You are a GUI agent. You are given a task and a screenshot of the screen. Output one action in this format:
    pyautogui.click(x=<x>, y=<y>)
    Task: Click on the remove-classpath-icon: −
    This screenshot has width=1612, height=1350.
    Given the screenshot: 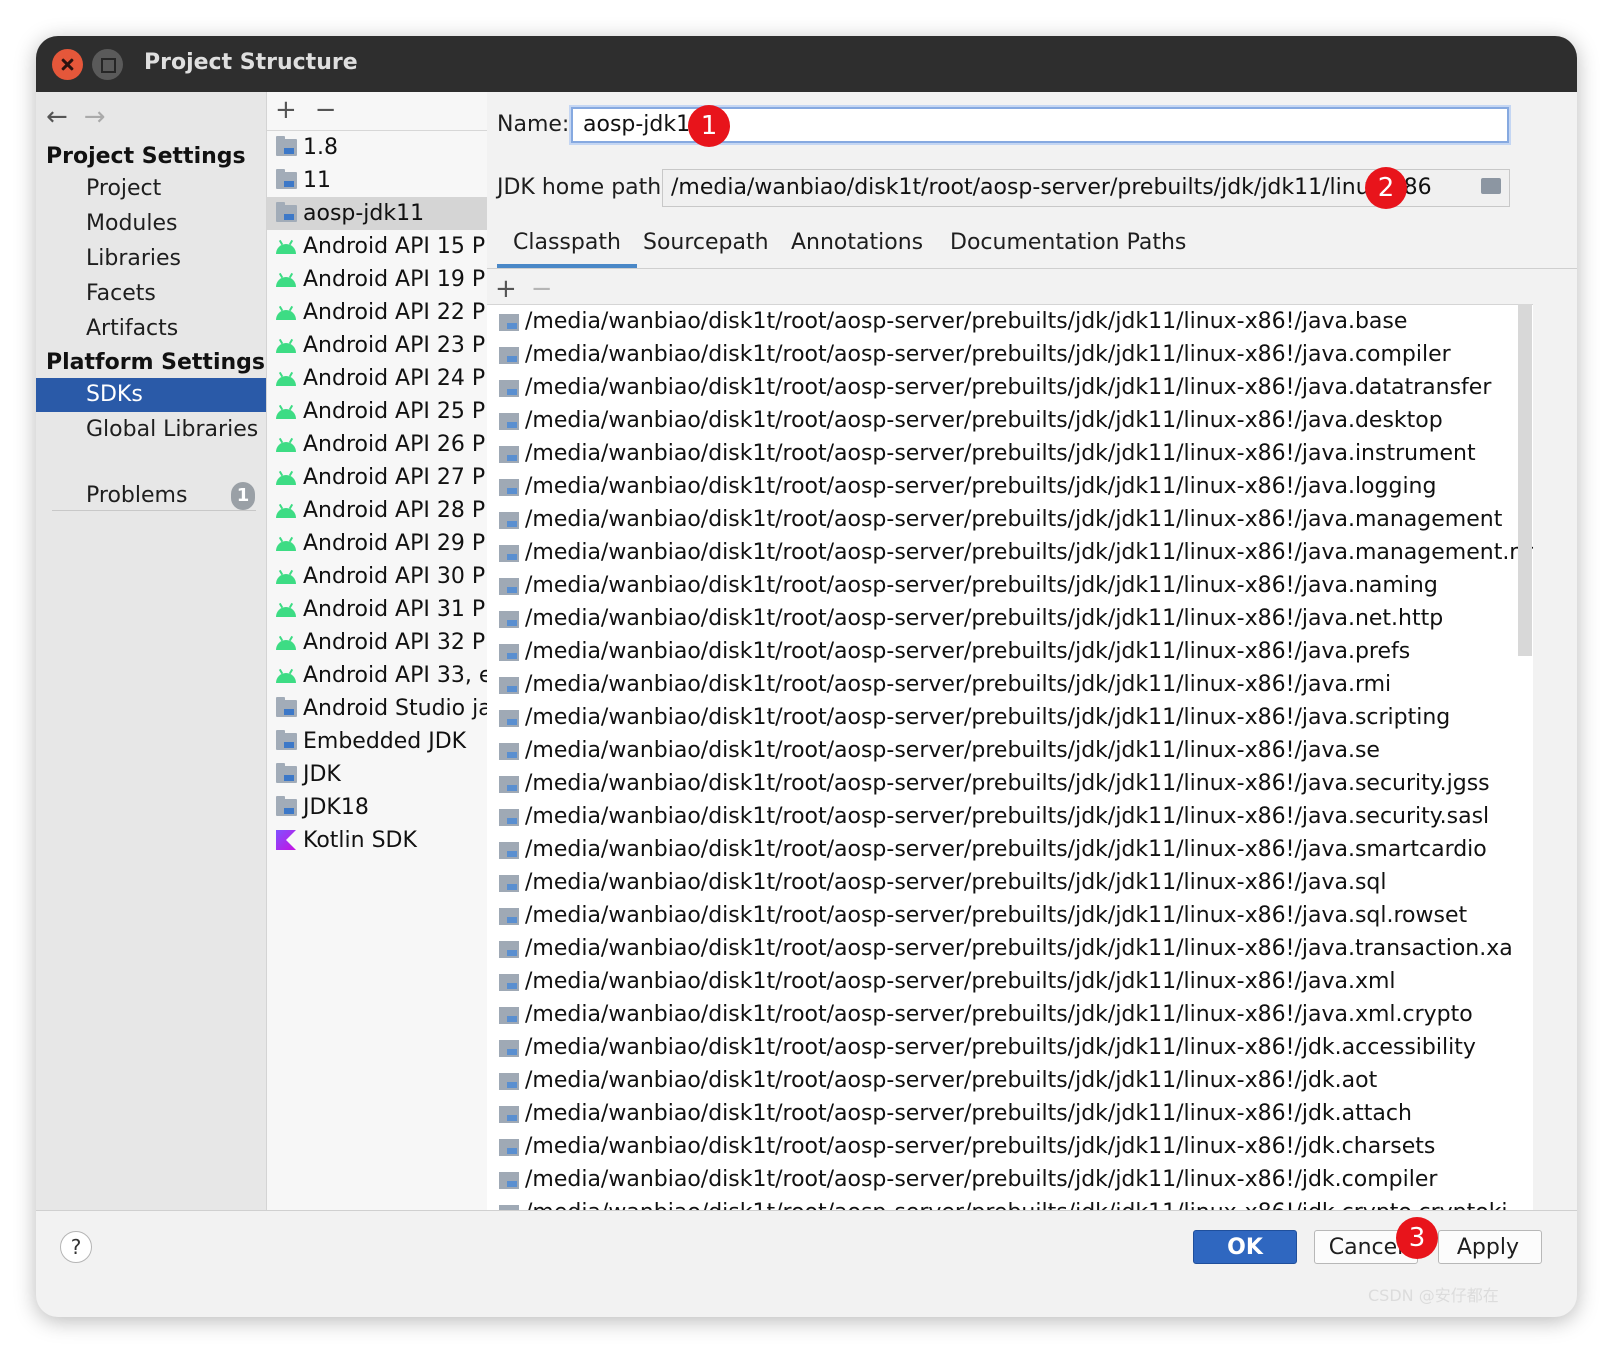 What is the action you would take?
    pyautogui.click(x=541, y=289)
    